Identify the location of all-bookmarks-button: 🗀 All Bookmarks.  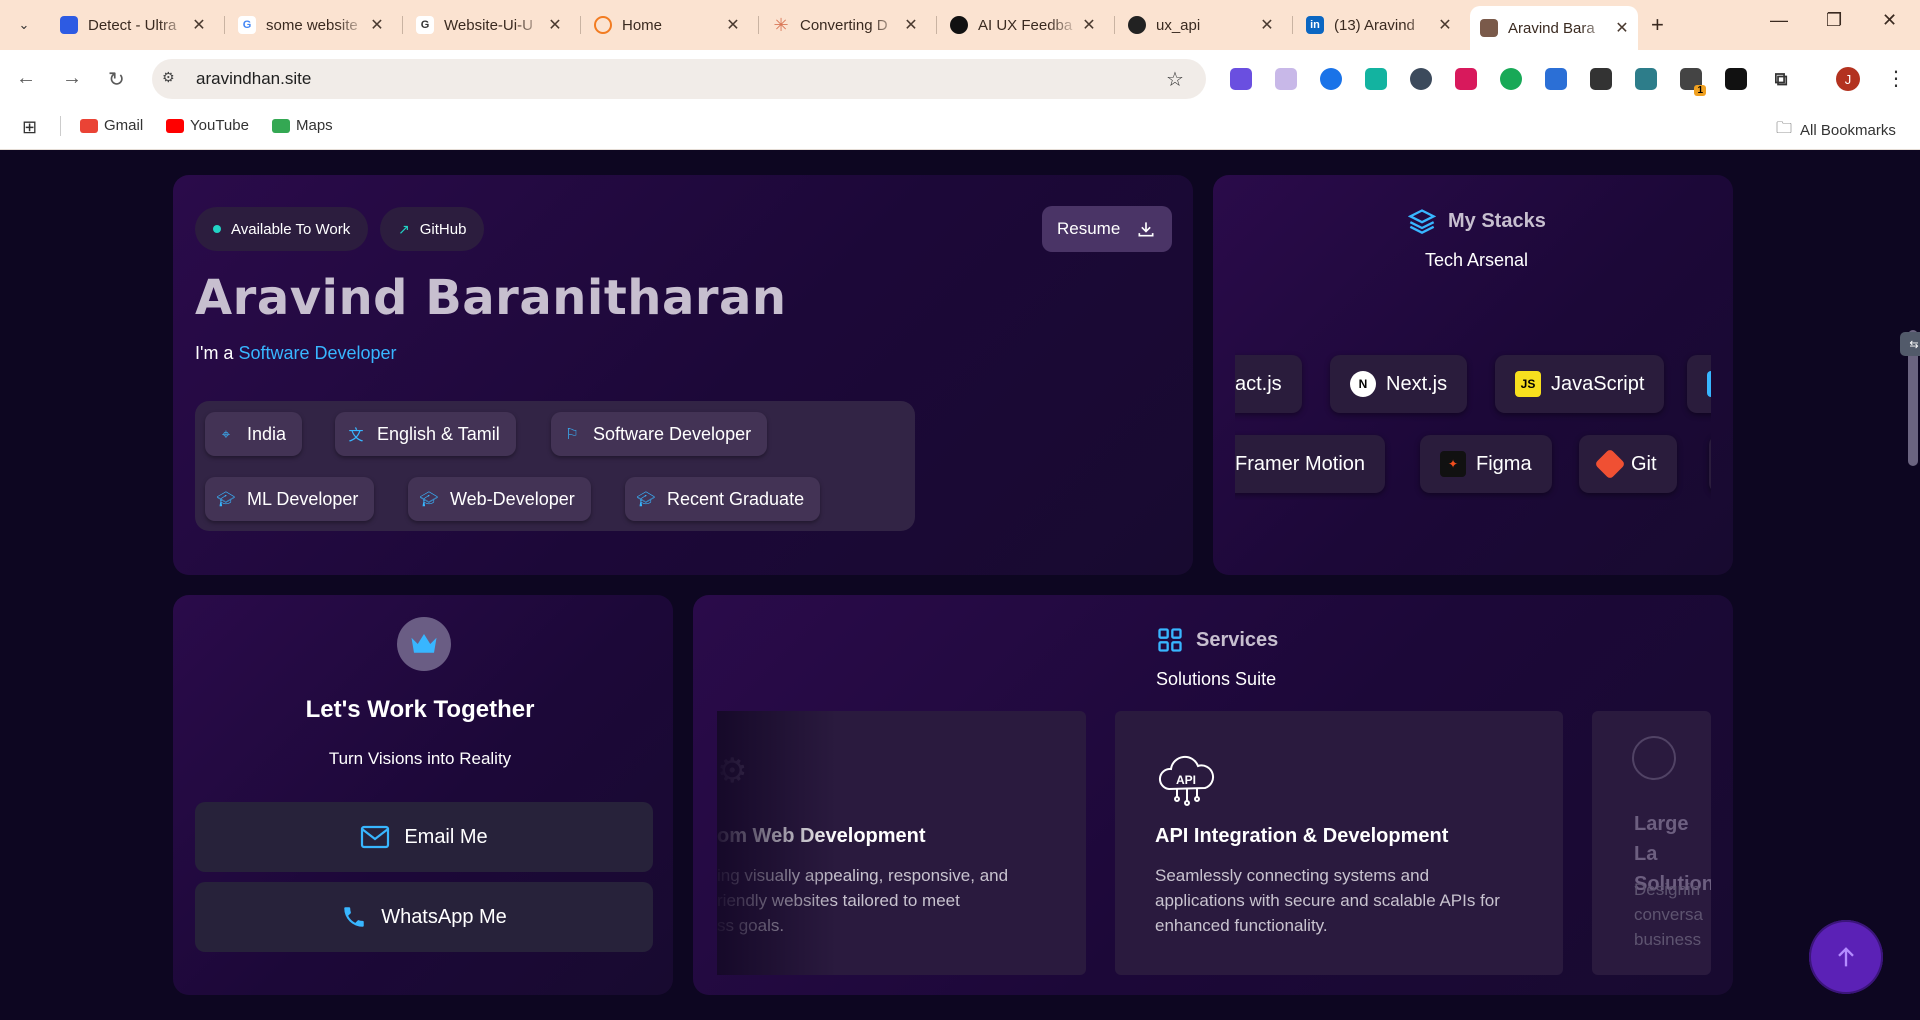
(1836, 130).